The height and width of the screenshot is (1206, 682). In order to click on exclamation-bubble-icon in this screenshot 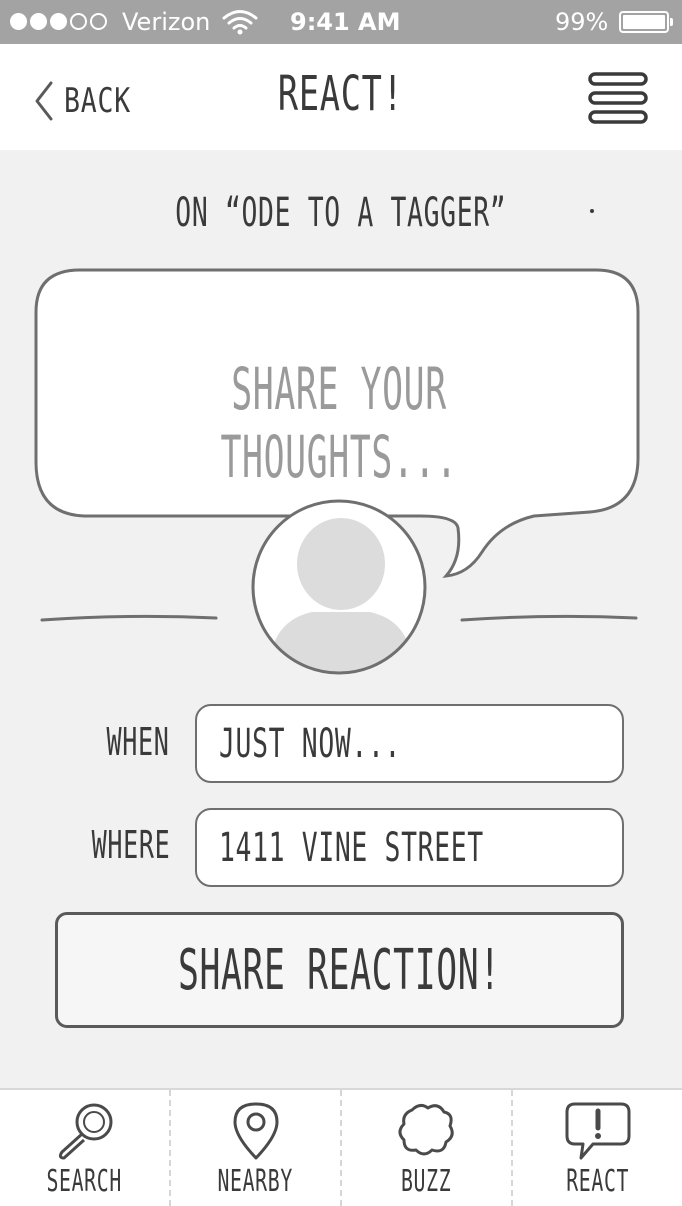, I will do `click(597, 1131)`.